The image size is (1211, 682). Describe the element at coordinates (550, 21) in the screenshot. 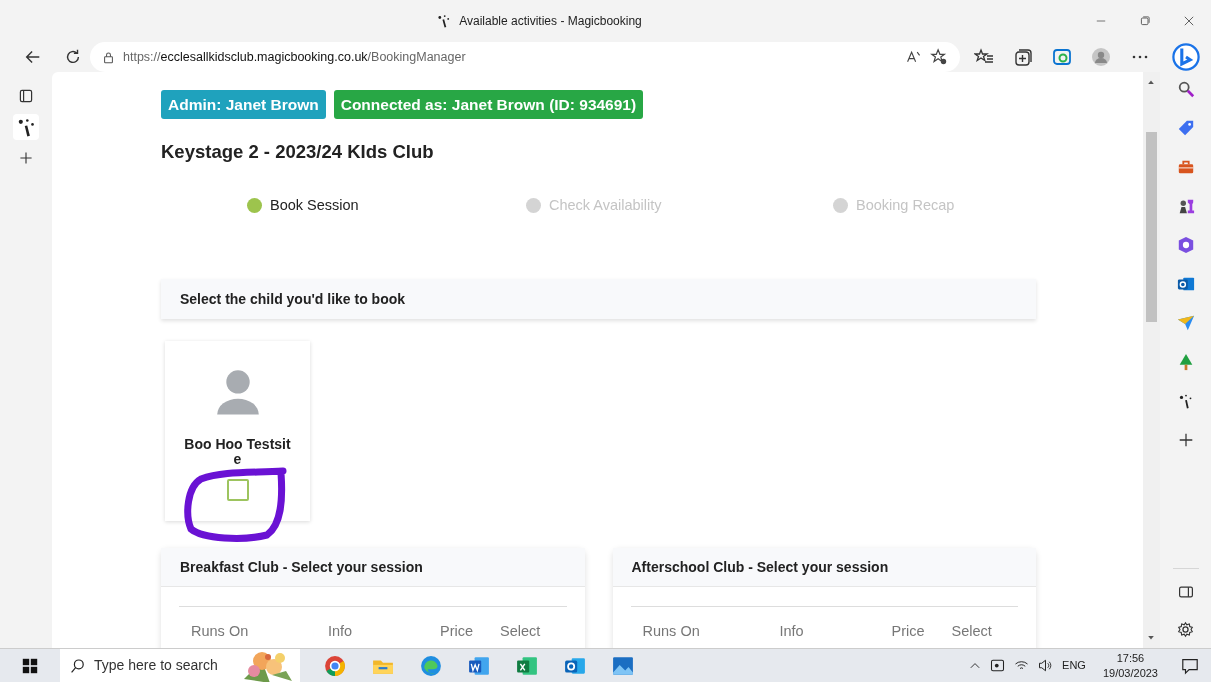

I see `window-title: Available activities - Magicbooking` at that location.